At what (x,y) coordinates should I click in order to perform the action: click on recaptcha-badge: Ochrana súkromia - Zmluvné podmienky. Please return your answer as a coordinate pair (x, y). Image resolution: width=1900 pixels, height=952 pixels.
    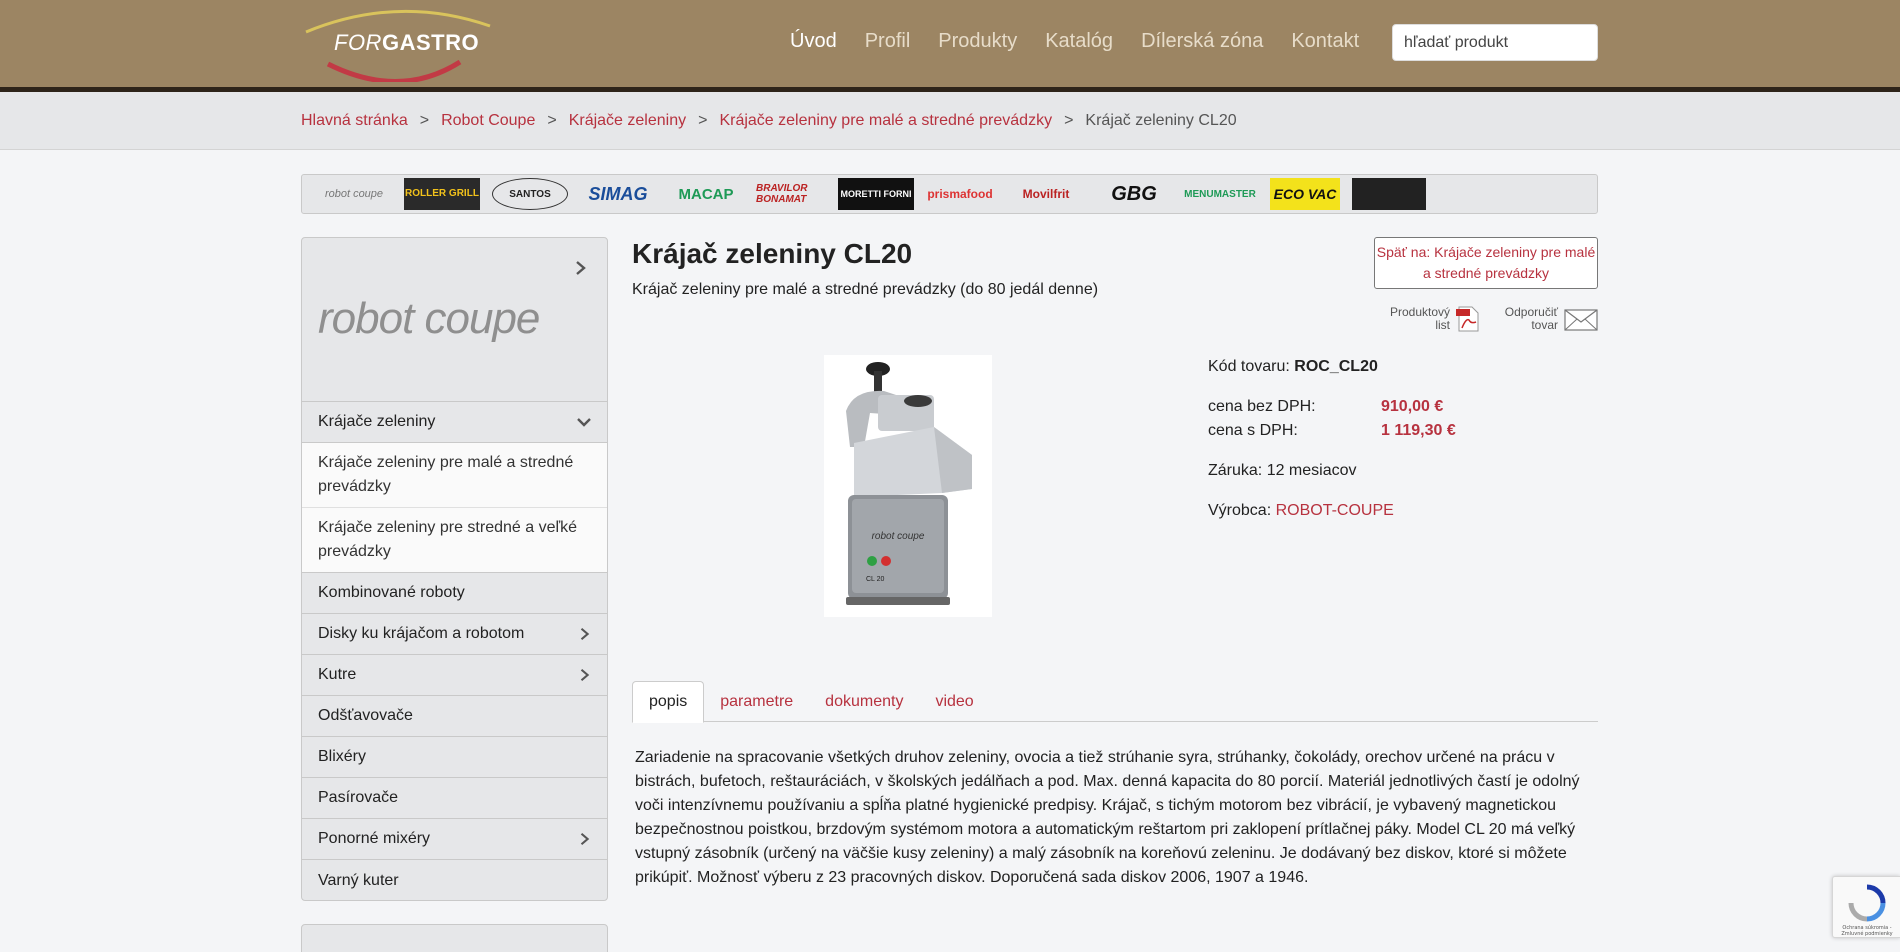
    Looking at the image, I should click on (1866, 907).